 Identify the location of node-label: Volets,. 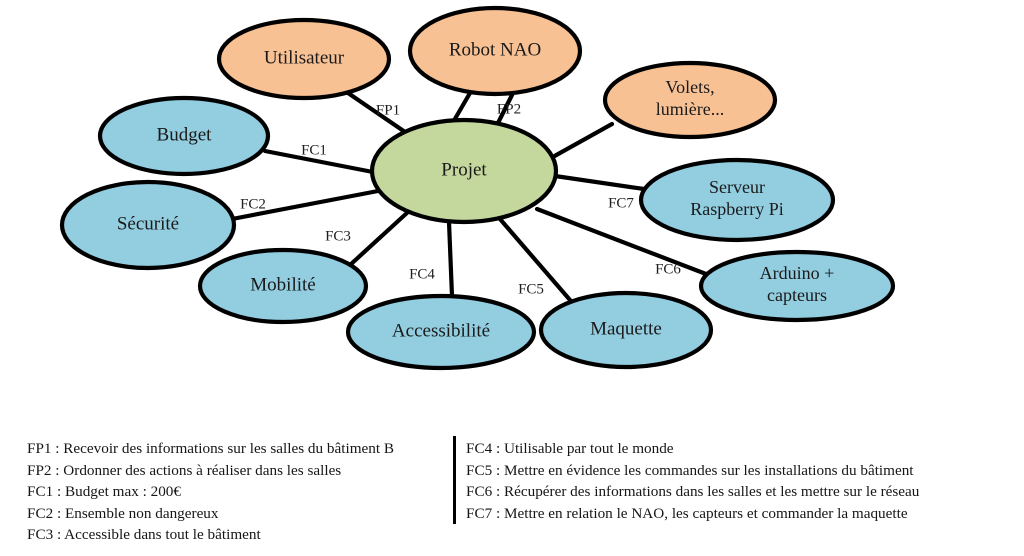
(689, 87).